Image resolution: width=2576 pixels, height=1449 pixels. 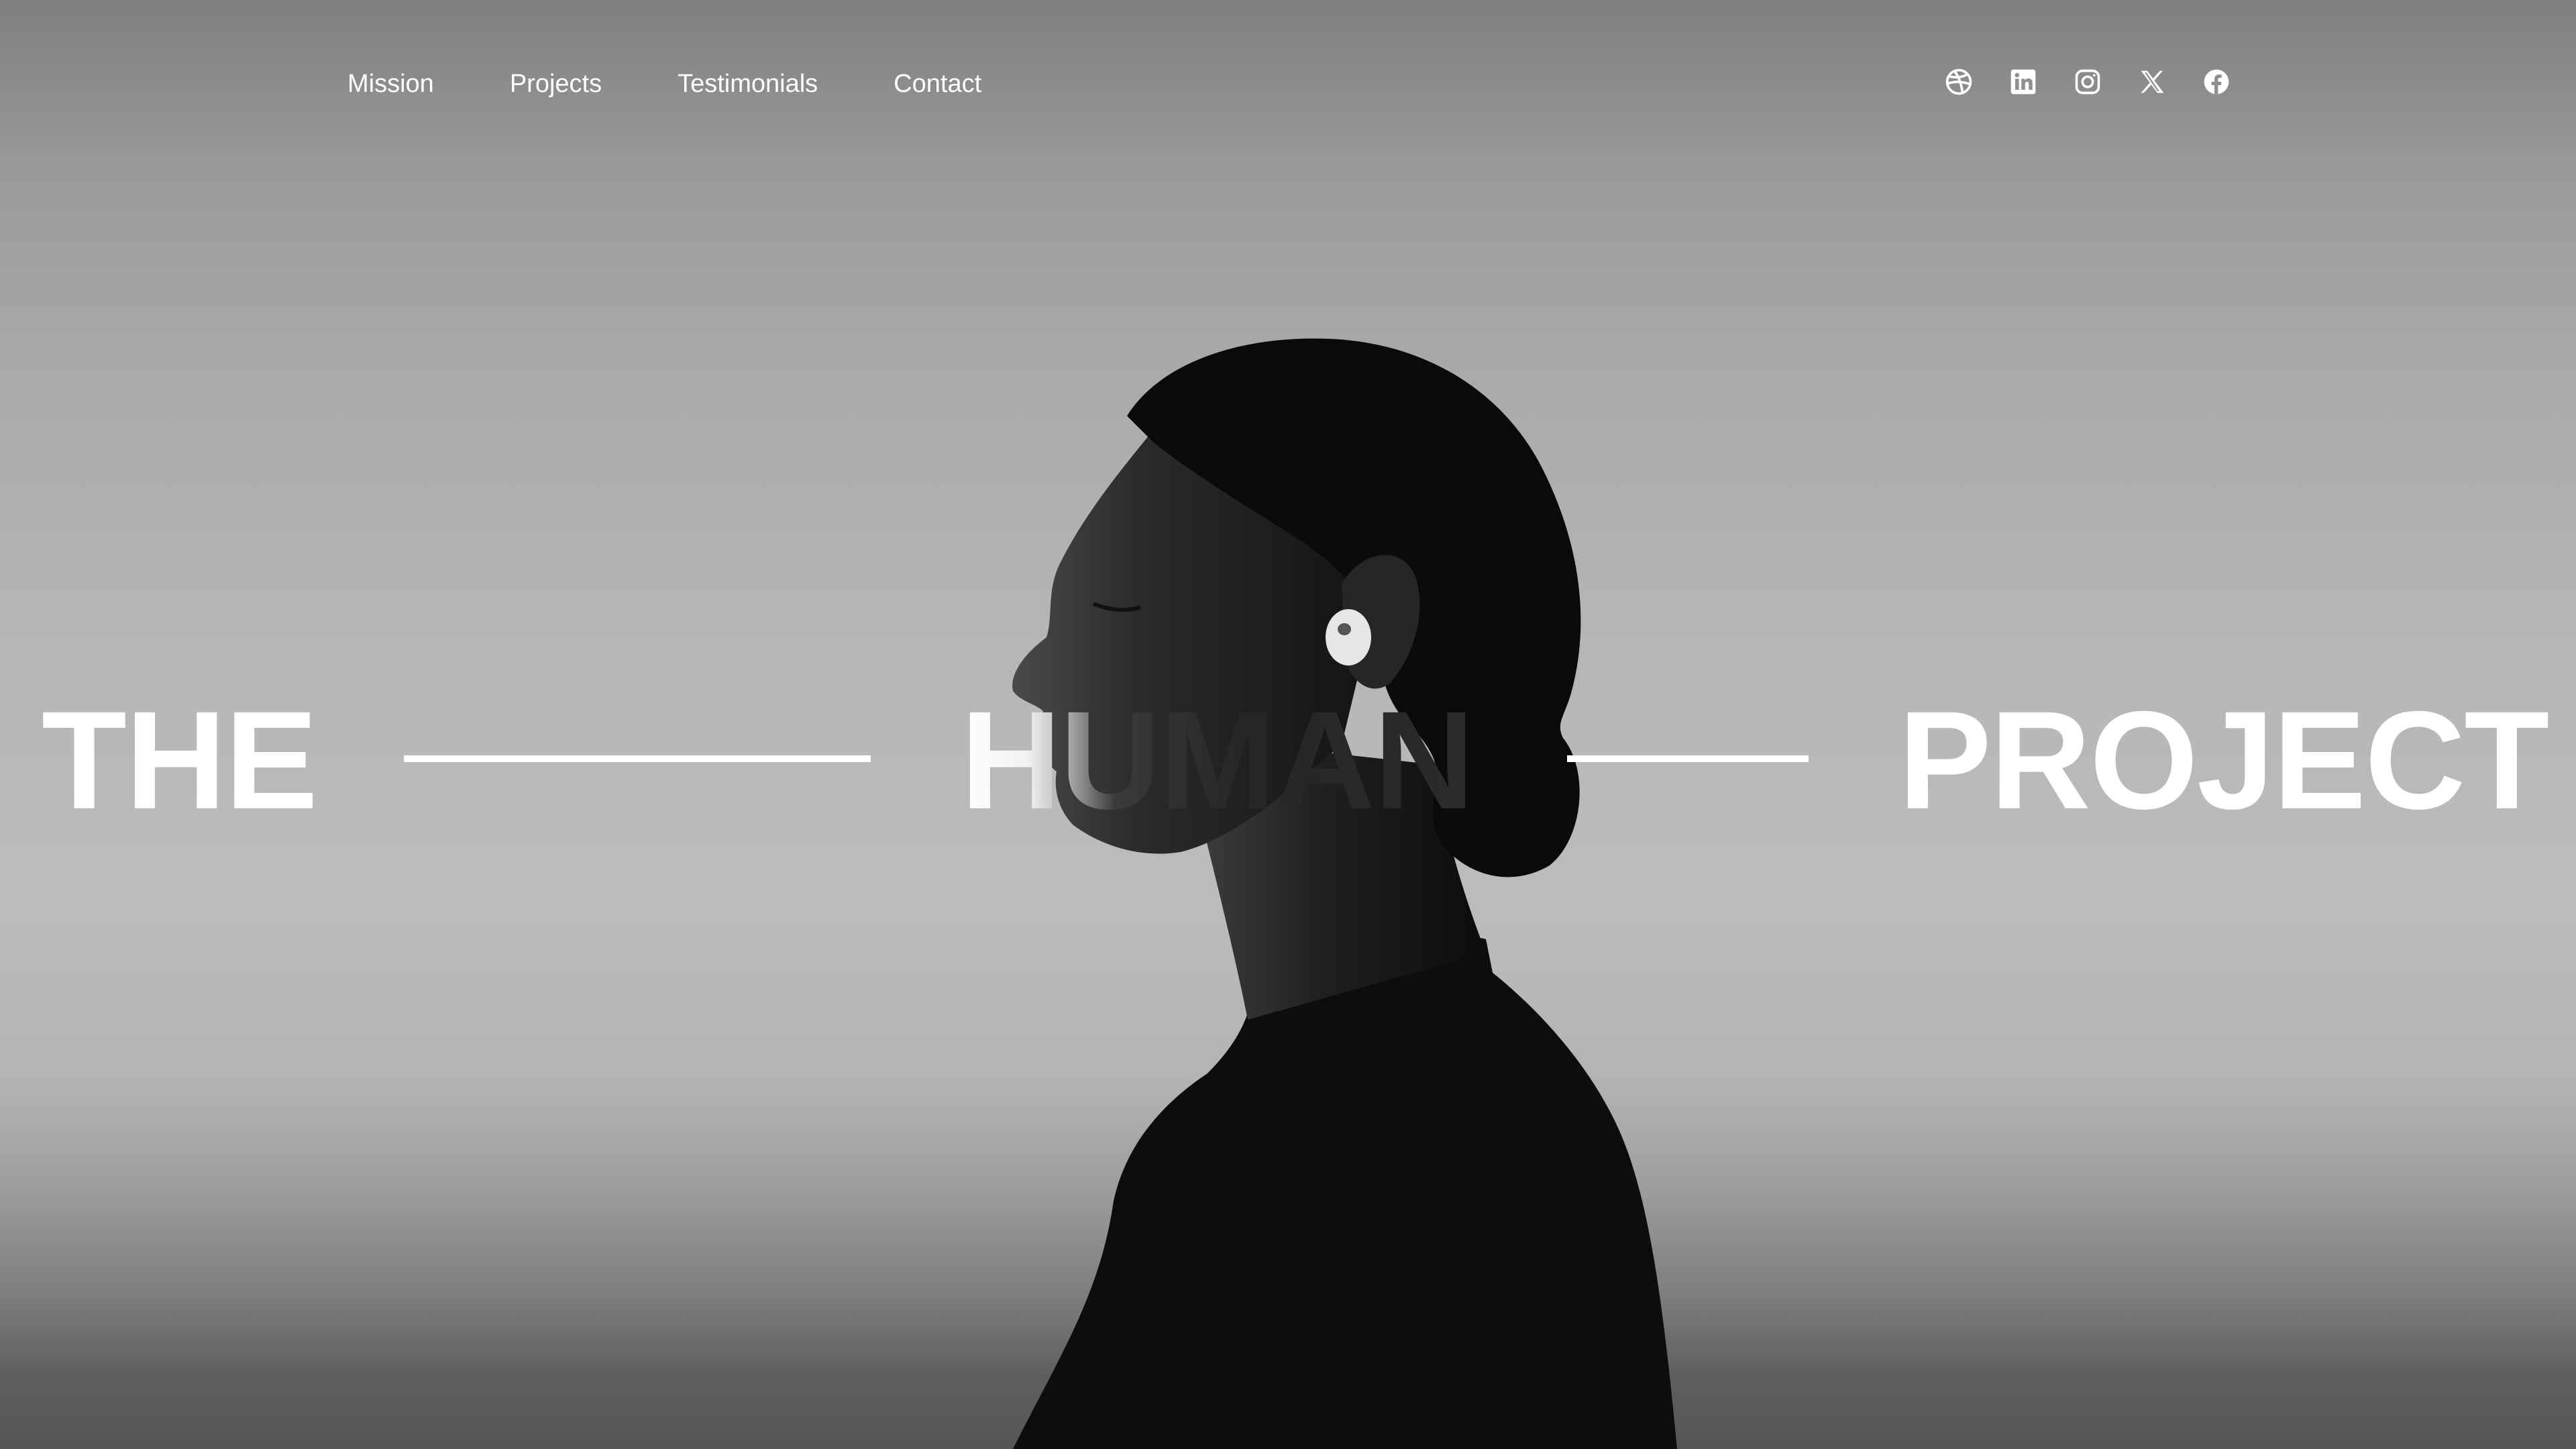 What do you see at coordinates (390, 84) in the screenshot?
I see `nav-link-mission: Mission` at bounding box center [390, 84].